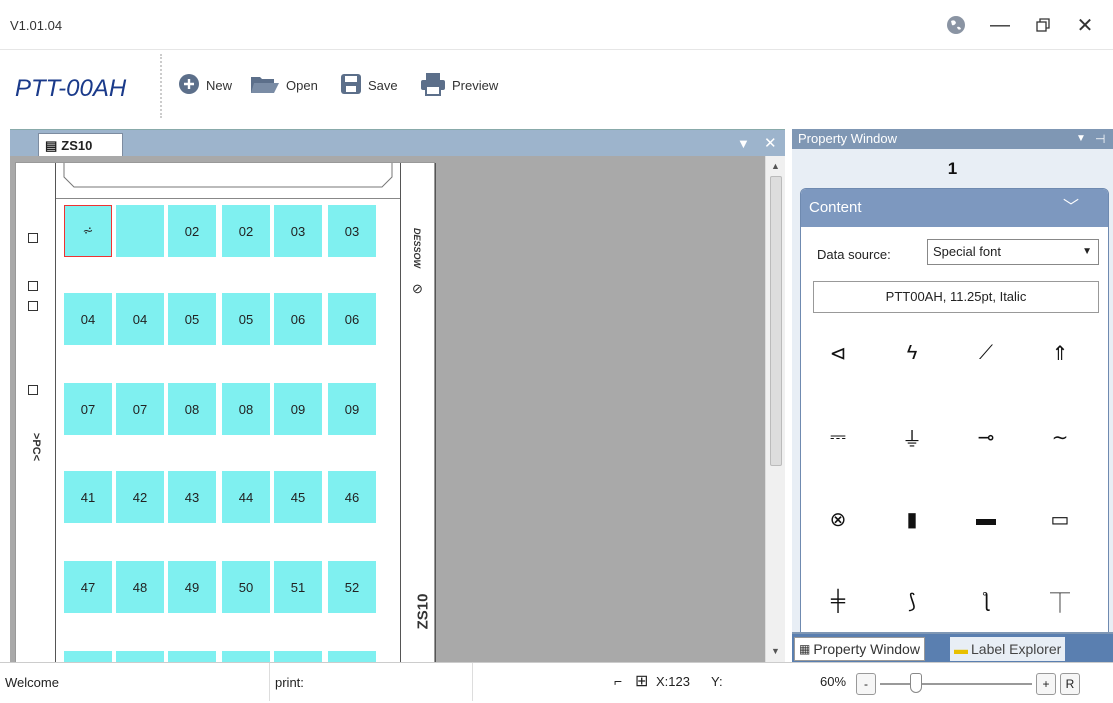 Image resolution: width=1113 pixels, height=703 pixels. Describe the element at coordinates (986, 601) in the screenshot. I see `switch-closed-icon: ƪ` at that location.